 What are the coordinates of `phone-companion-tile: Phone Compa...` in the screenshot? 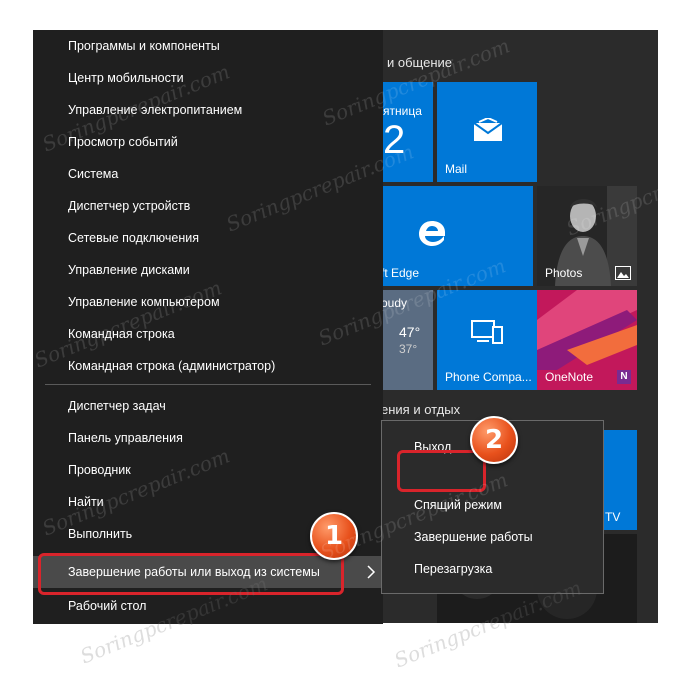 It's located at (487, 340).